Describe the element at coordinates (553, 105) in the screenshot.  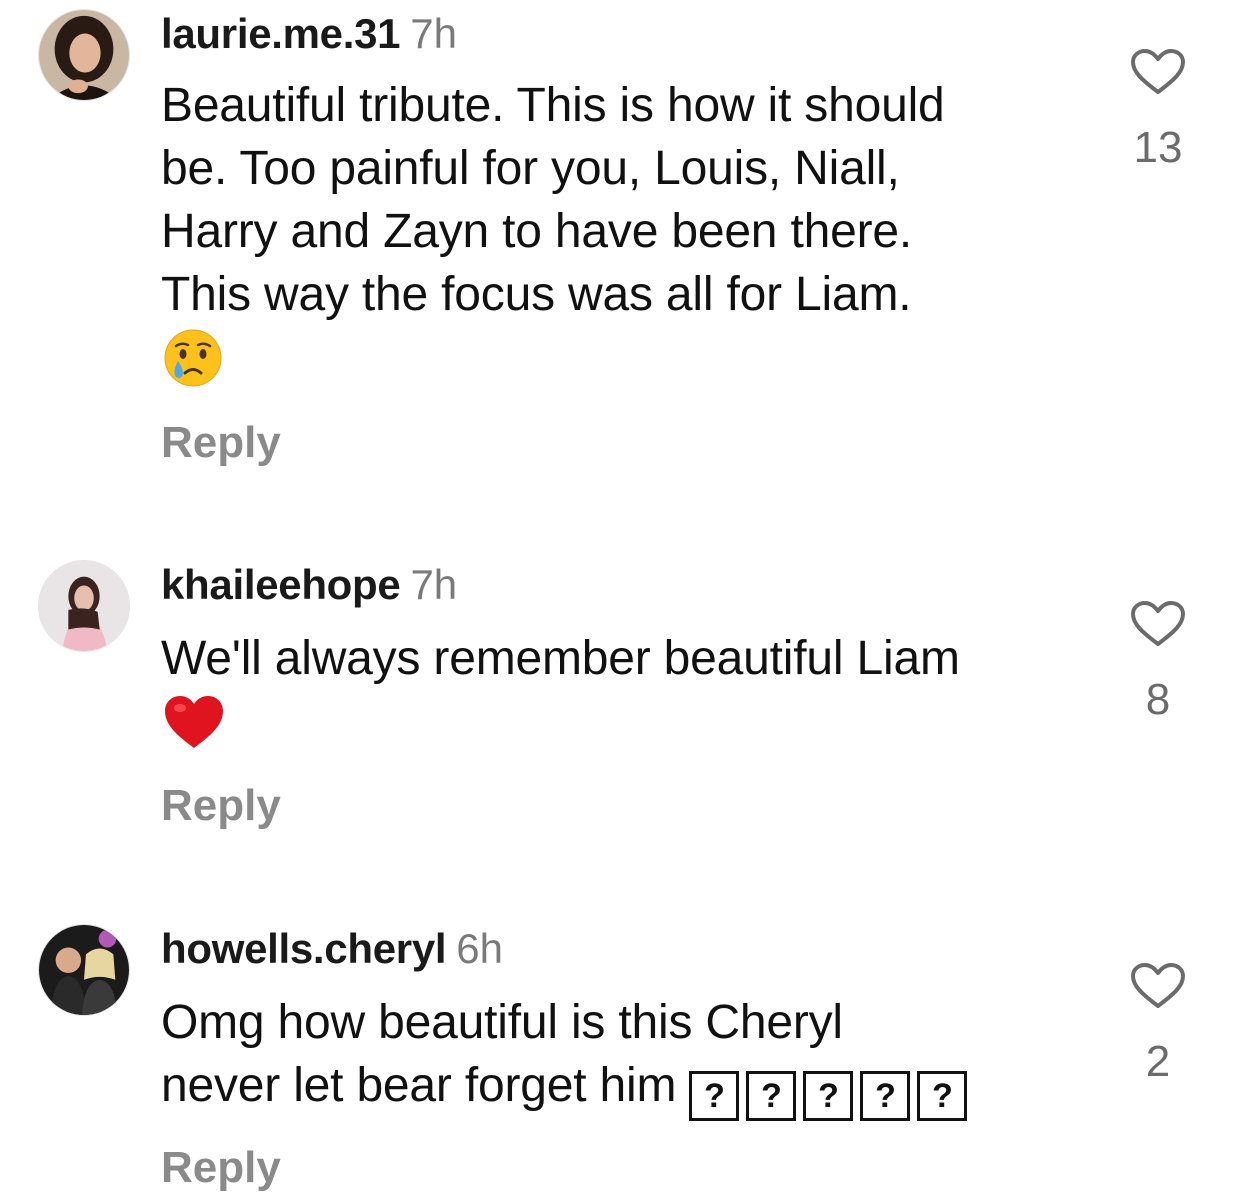
I see `comment-line: Beautiful tribute. This is how it should` at that location.